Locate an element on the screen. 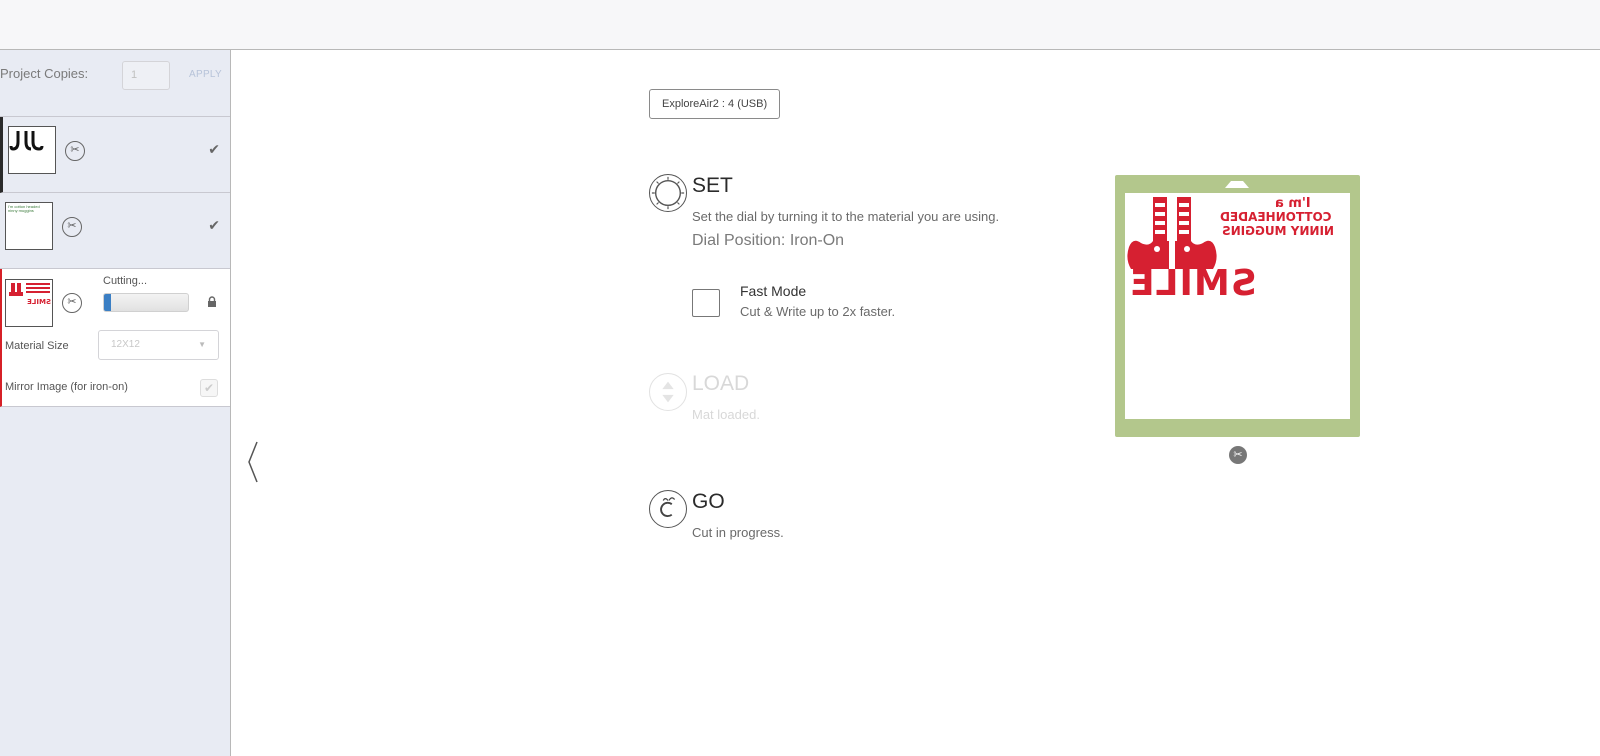  device-selector-button: ExploreAir2 : 4 (USB) is located at coordinates (715, 104).